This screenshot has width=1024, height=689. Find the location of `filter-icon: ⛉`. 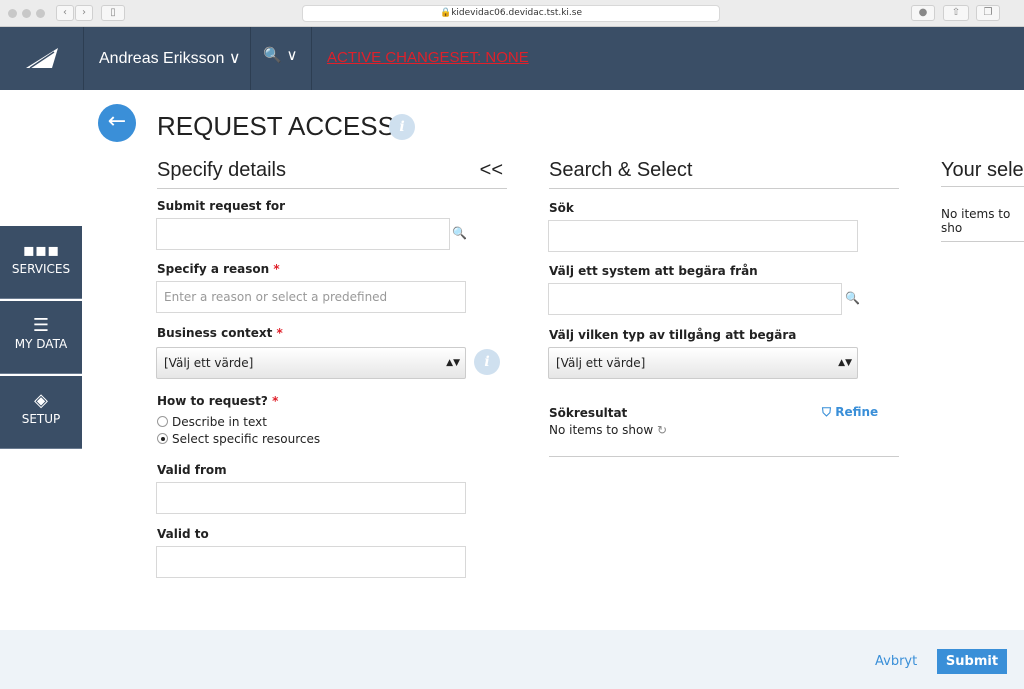

filter-icon: ⛉ is located at coordinates (827, 412).